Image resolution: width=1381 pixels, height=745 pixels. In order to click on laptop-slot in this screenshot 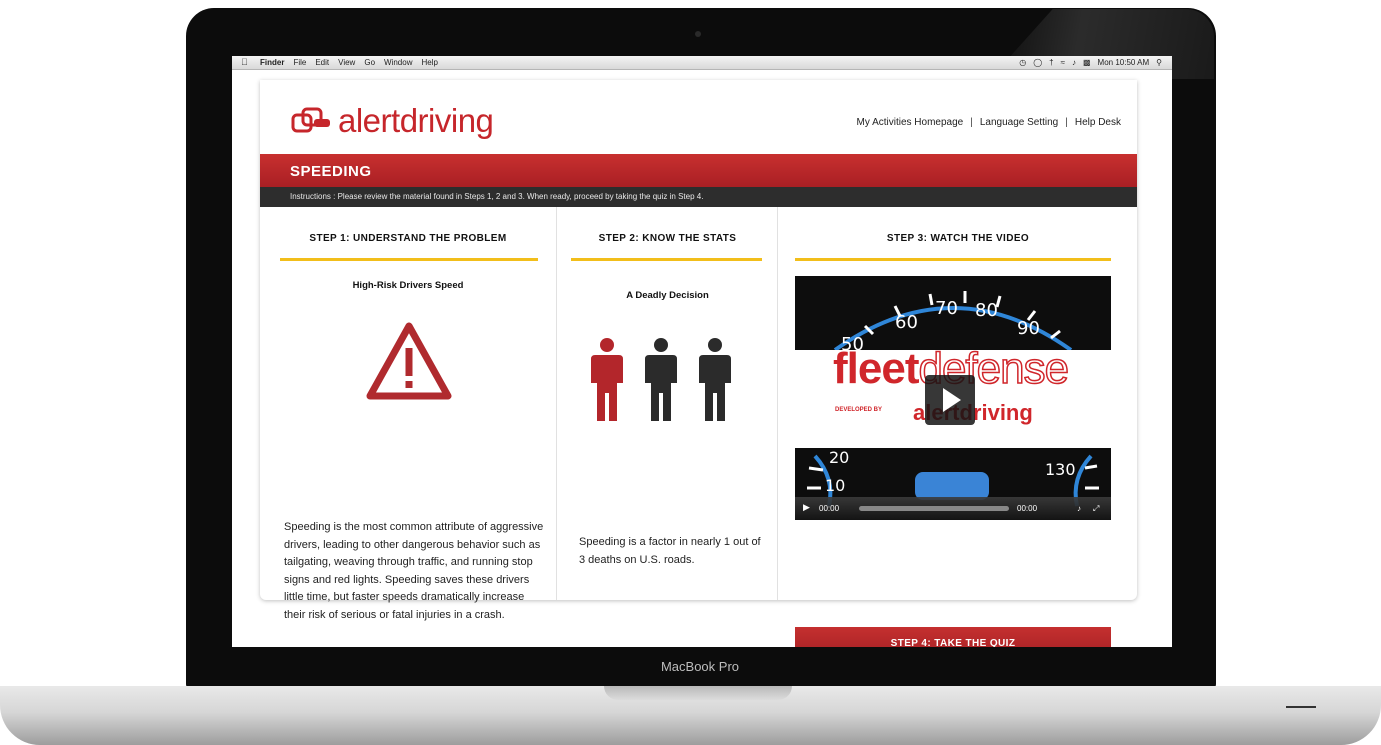, I will do `click(1301, 707)`.